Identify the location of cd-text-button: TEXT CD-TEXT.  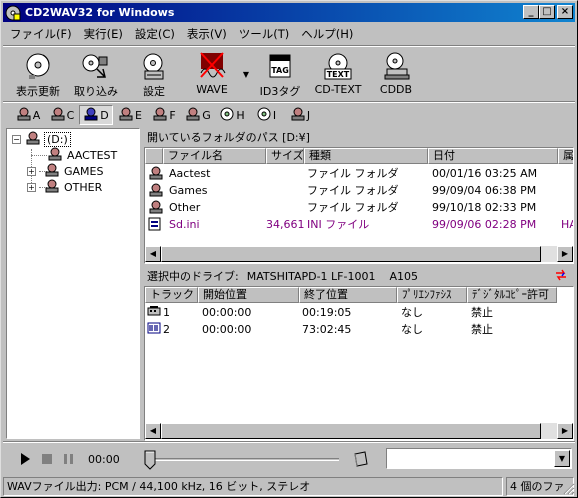
(338, 74).